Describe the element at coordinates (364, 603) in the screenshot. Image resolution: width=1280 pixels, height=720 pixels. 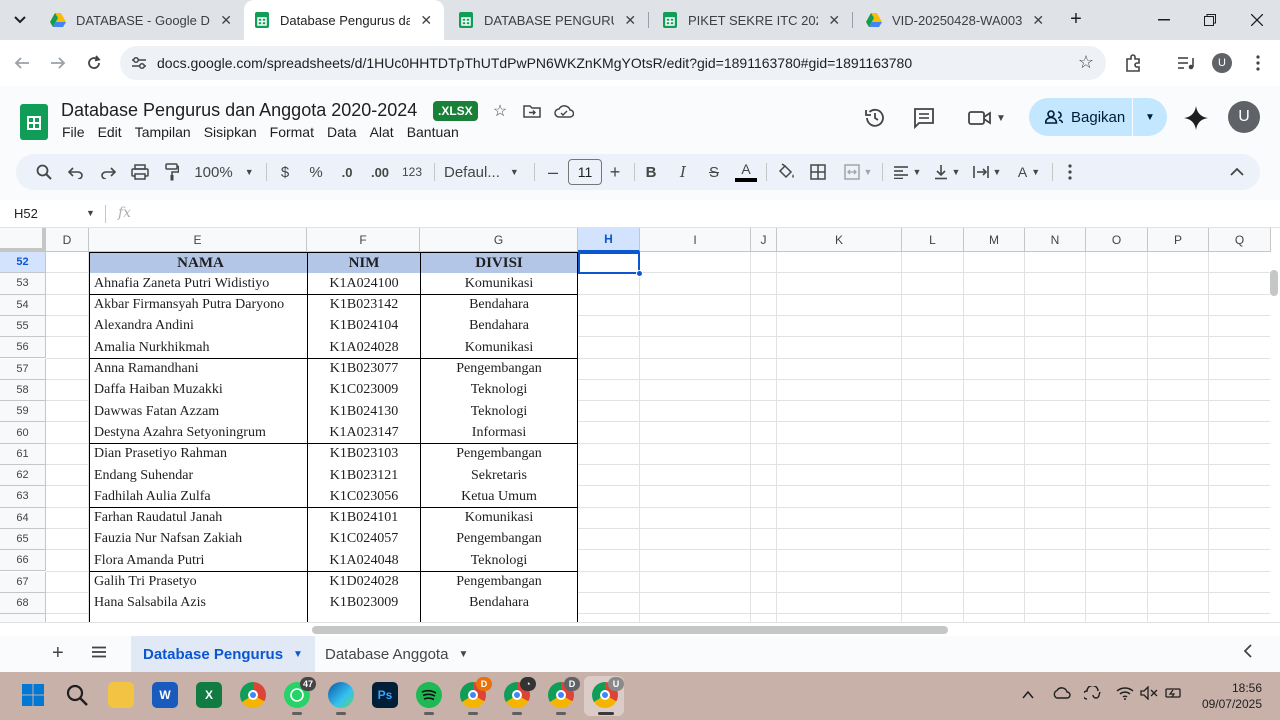
I see `cell-nim: K1B023009` at that location.